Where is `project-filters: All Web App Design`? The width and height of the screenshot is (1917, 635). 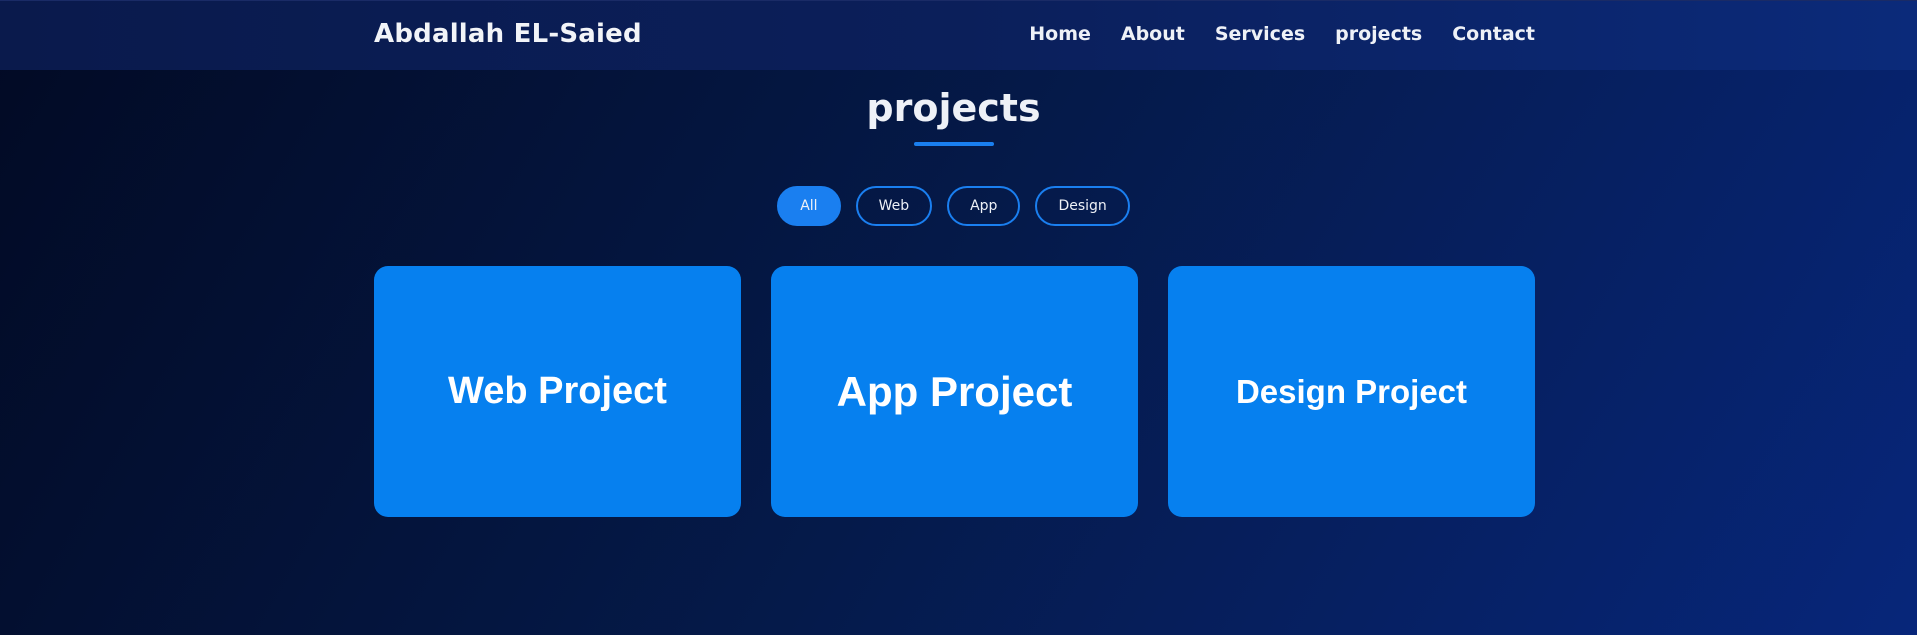
project-filters: All Web App Design is located at coordinates (953, 206).